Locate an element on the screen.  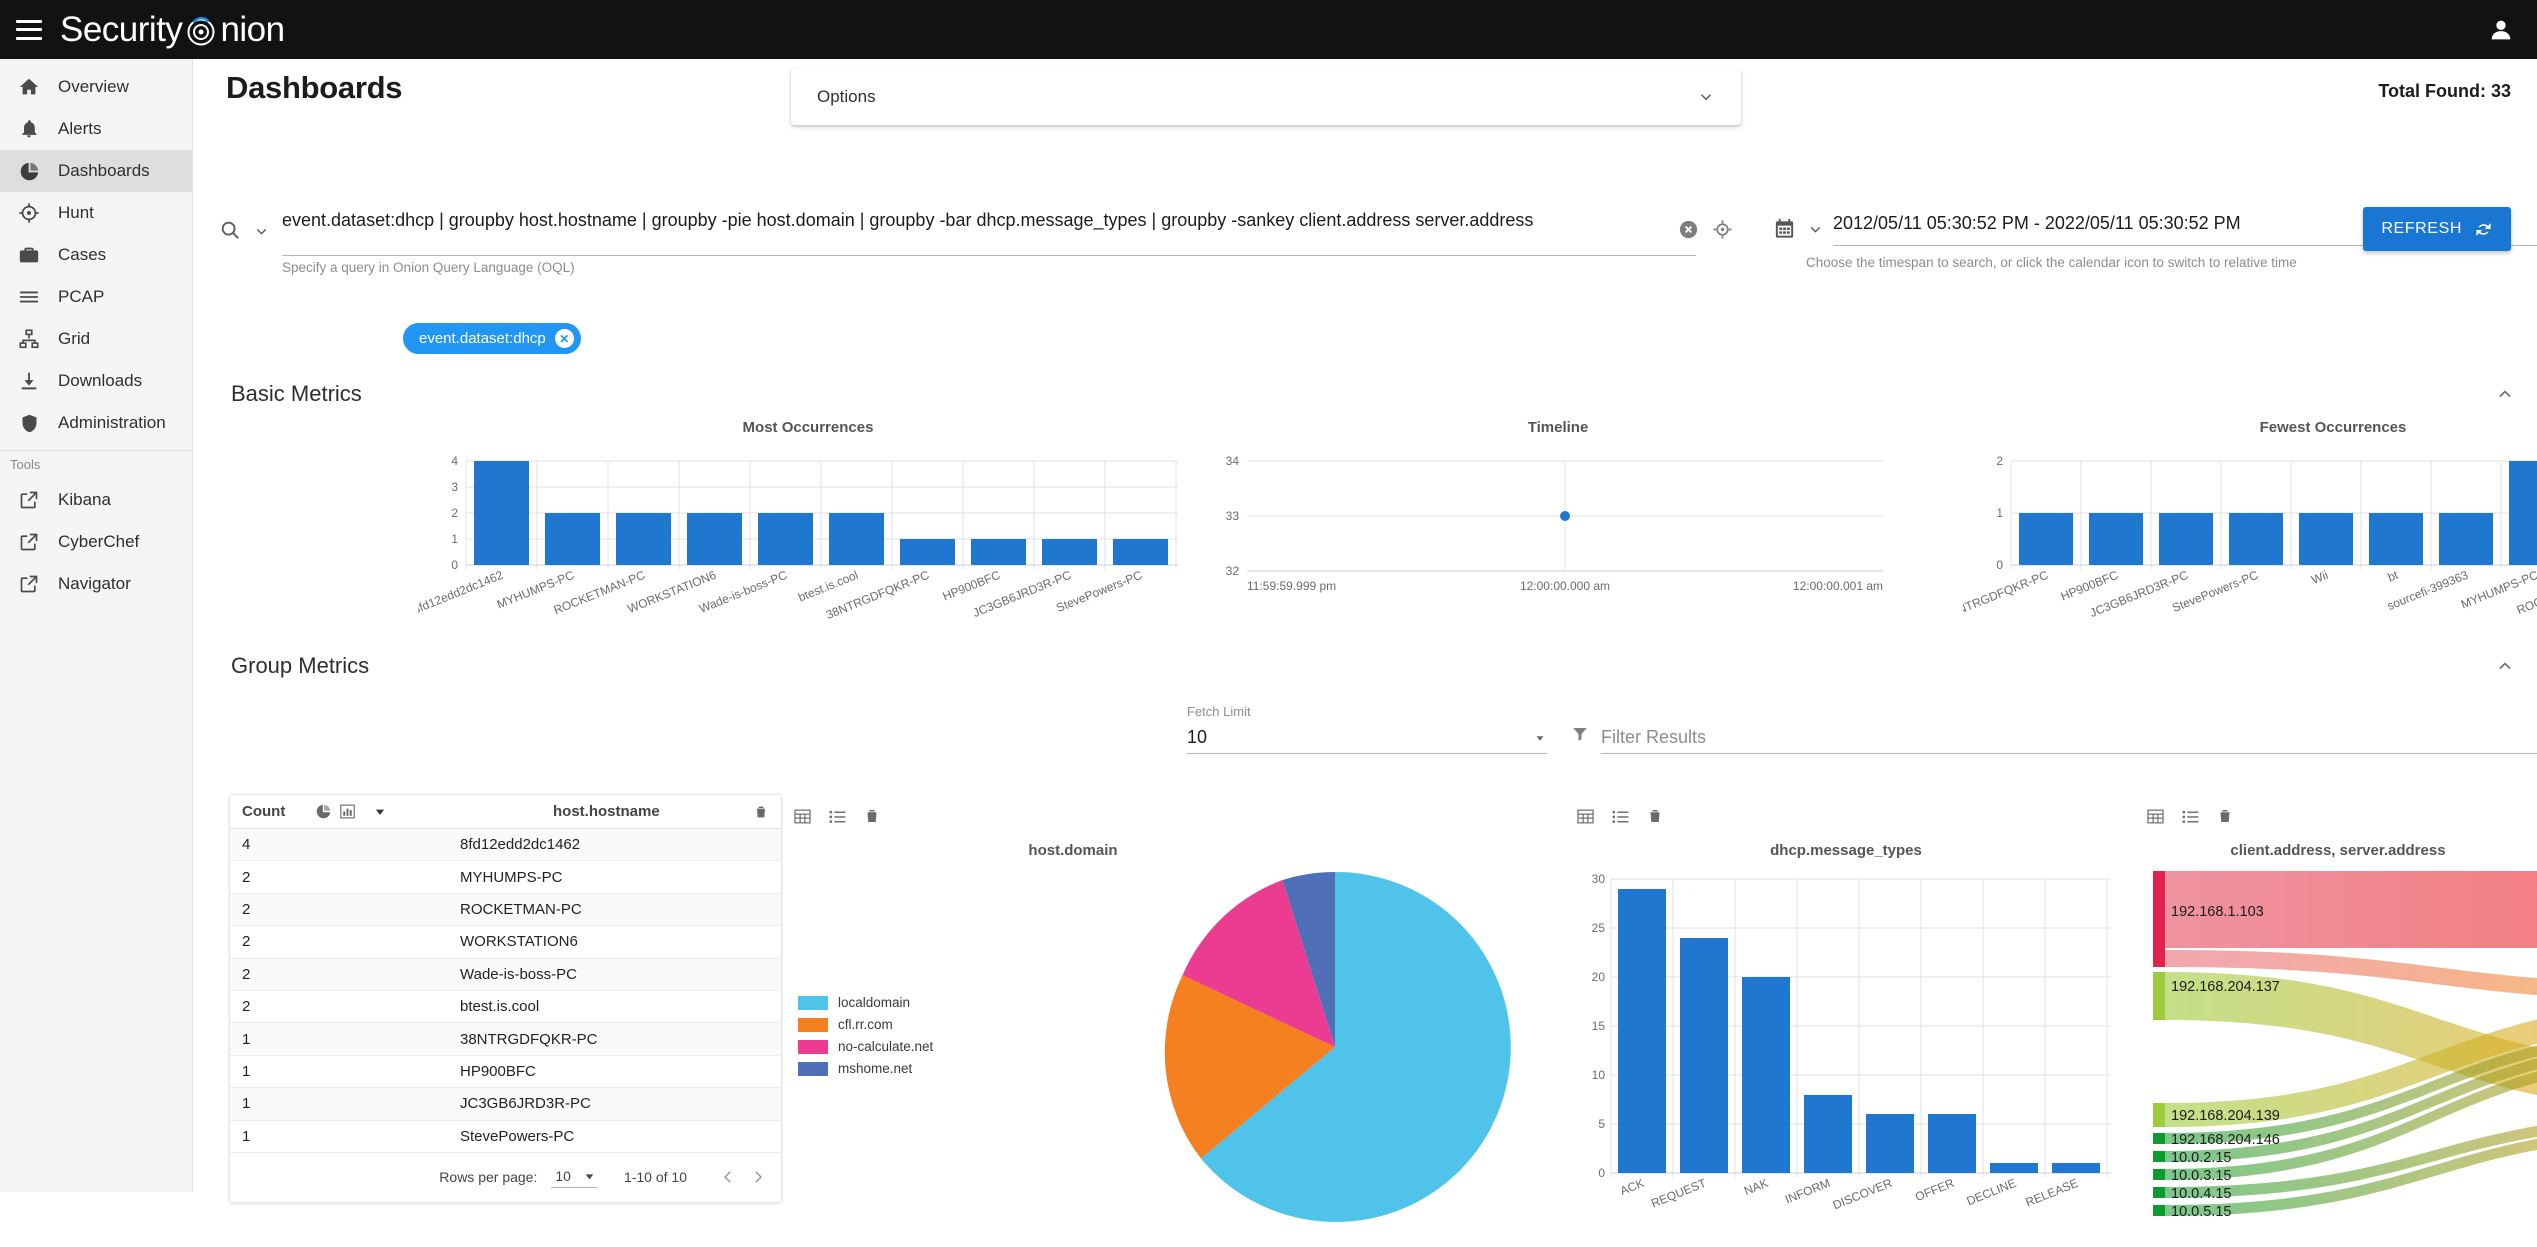
close-icon: ✕ is located at coordinates (564, 338).